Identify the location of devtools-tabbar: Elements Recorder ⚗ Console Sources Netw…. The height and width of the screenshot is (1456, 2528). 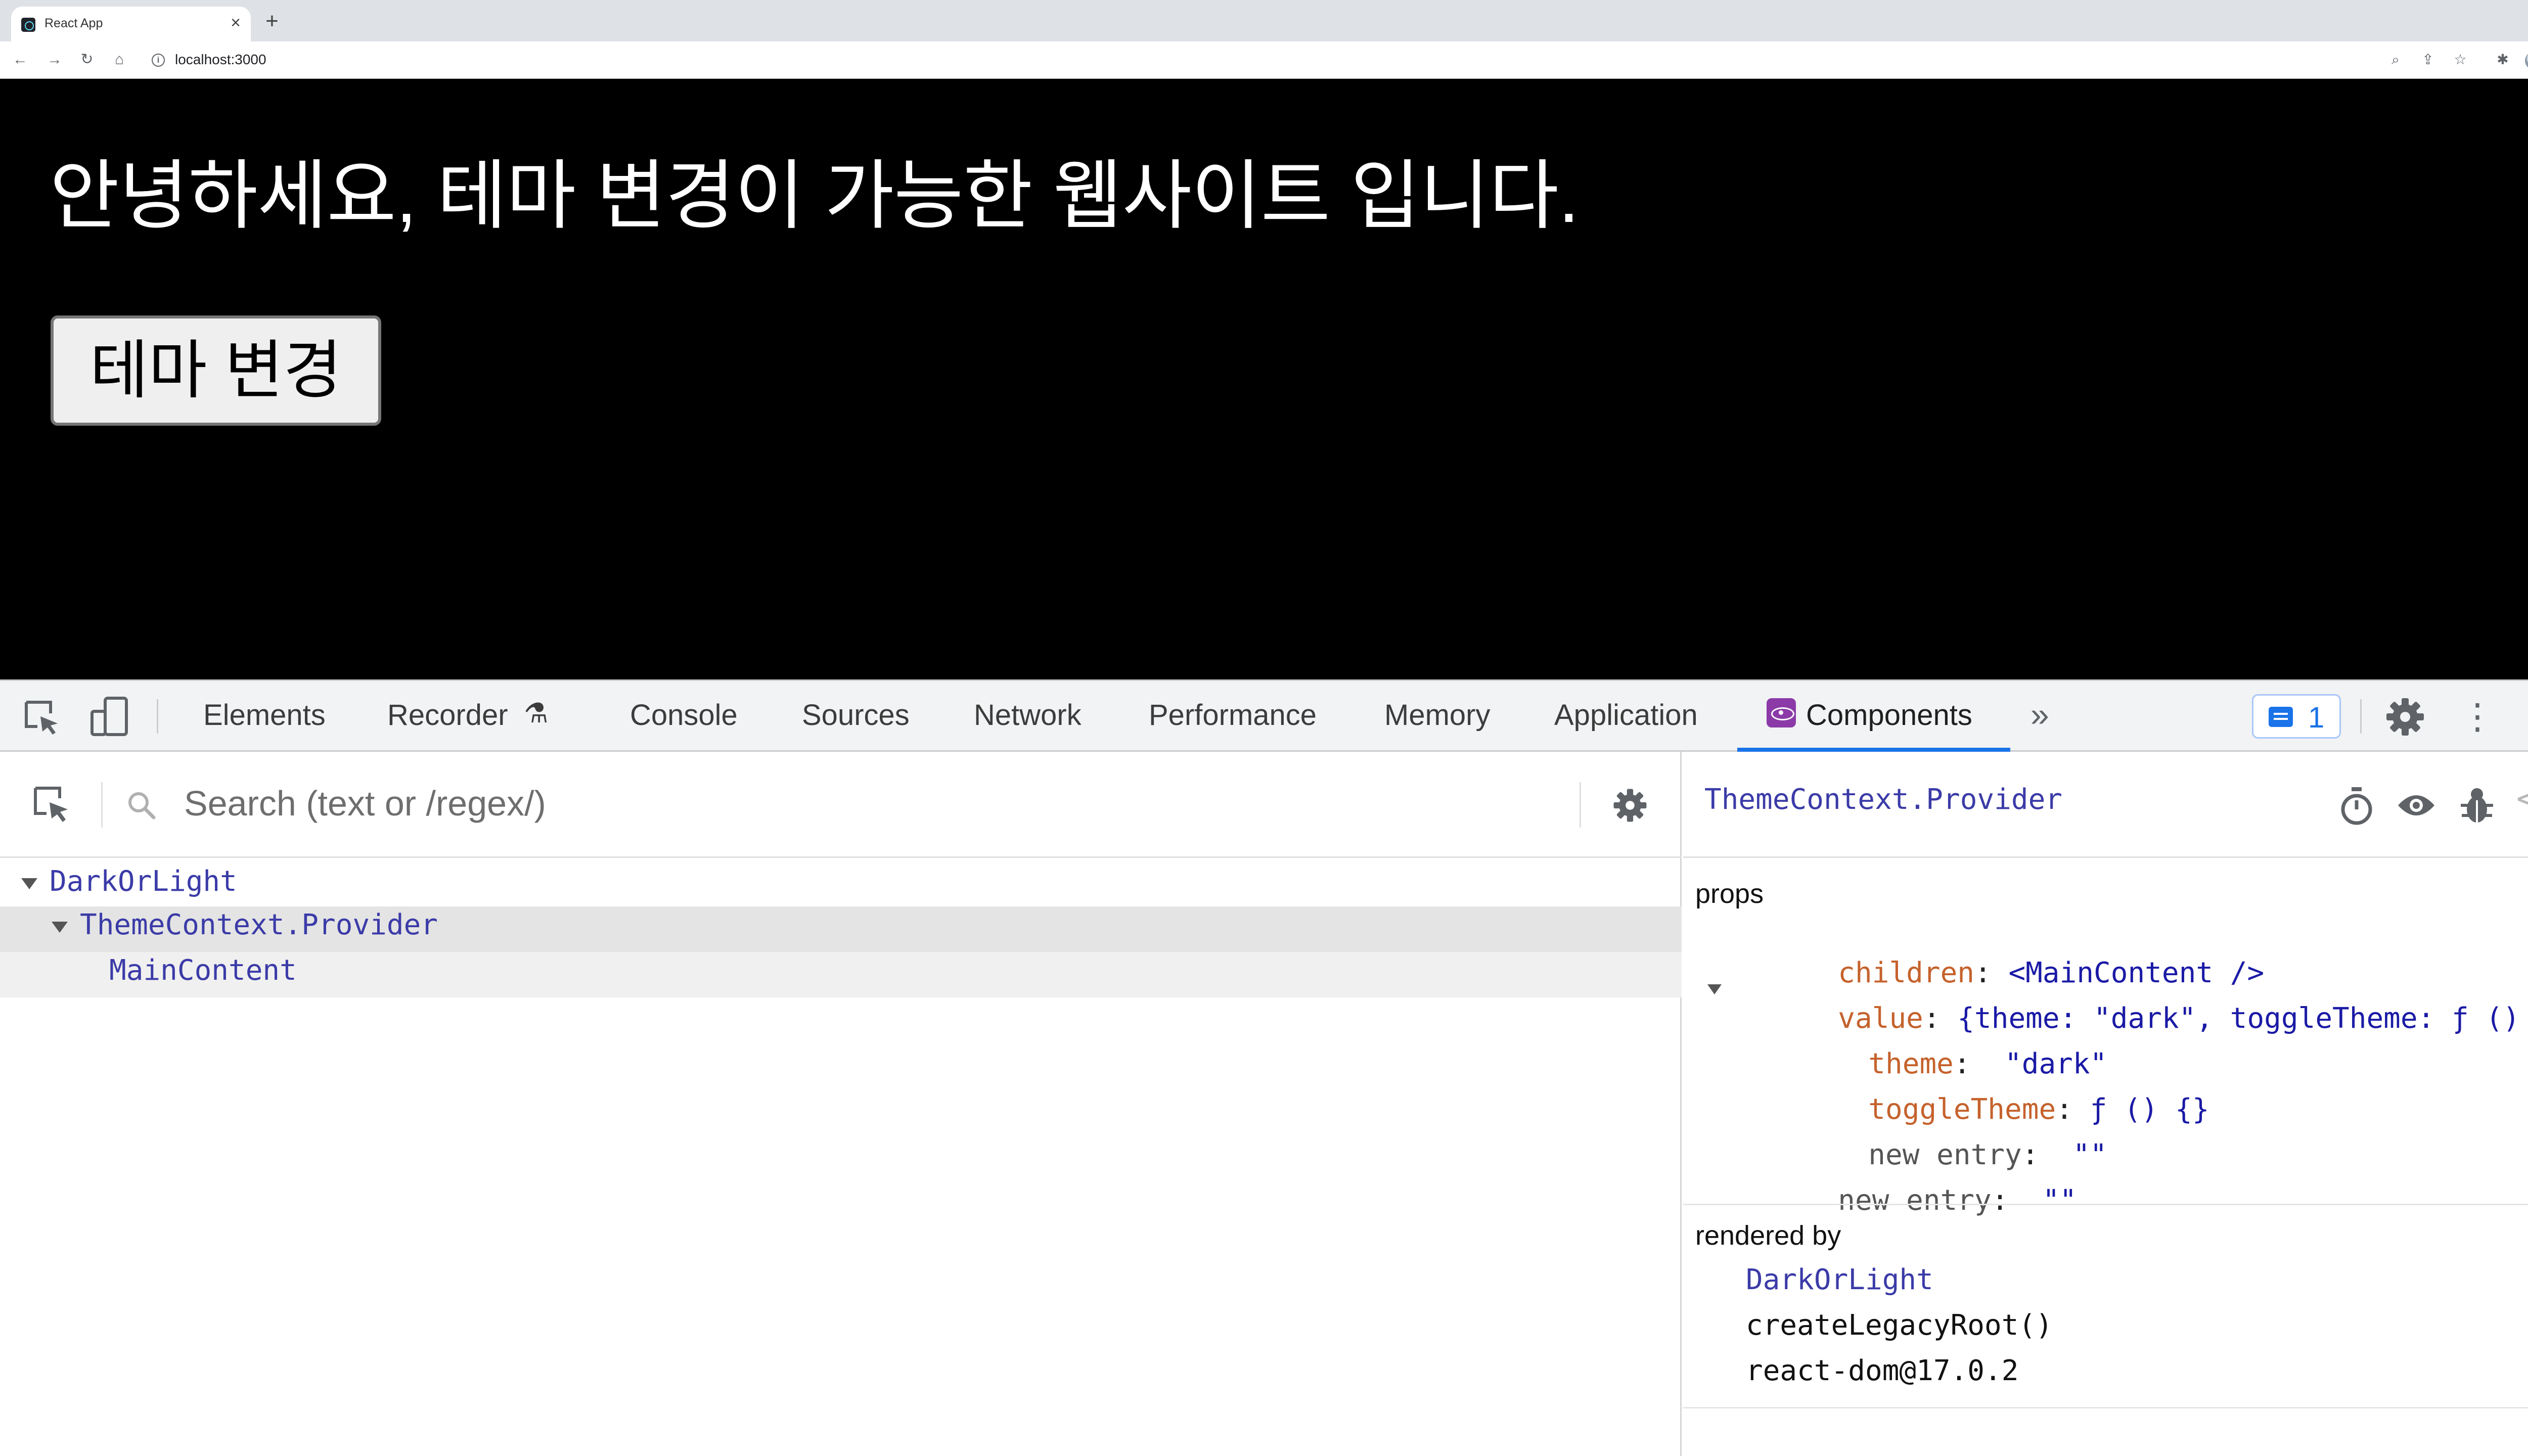
(1264, 716).